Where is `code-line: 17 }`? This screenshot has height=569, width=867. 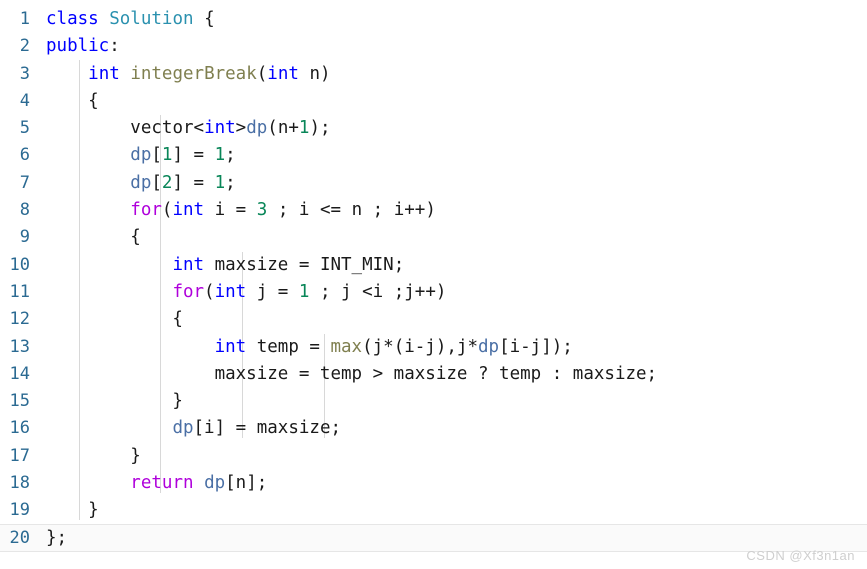 code-line: 17 } is located at coordinates (433, 456).